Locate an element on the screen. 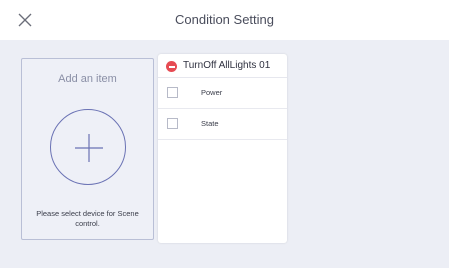 The width and height of the screenshot is (449, 268). page-title: Condition Setting is located at coordinates (224, 19).